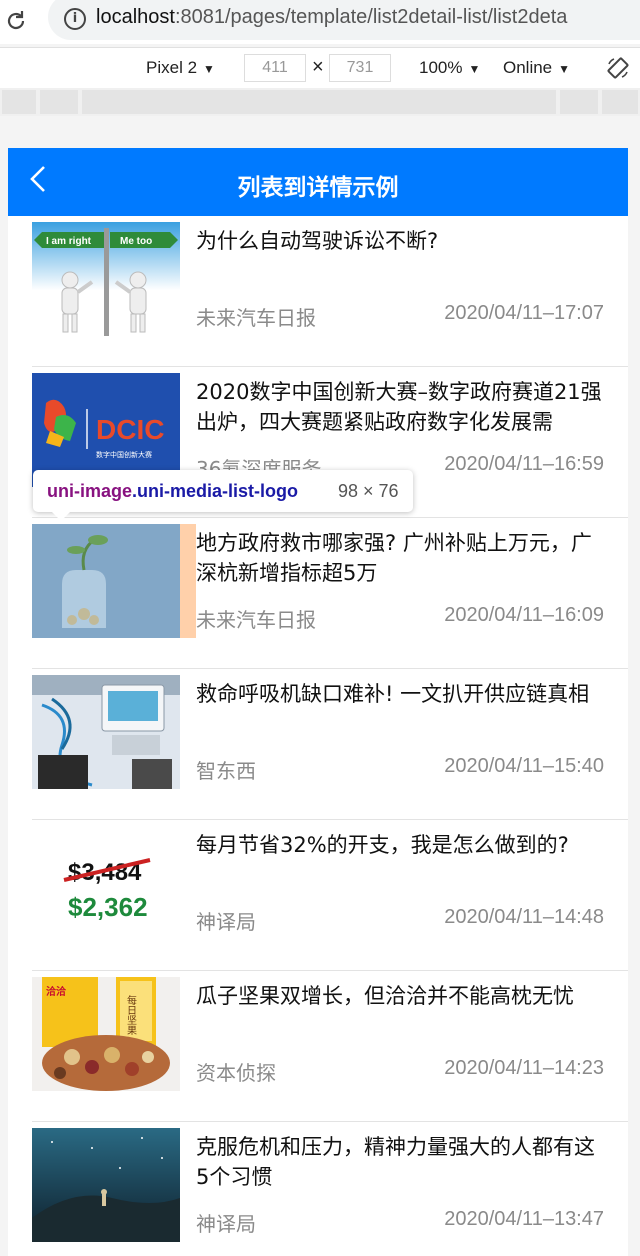 The height and width of the screenshot is (1256, 640). Describe the element at coordinates (69, 241) in the screenshot. I see `sign-left-text: I am right` at that location.